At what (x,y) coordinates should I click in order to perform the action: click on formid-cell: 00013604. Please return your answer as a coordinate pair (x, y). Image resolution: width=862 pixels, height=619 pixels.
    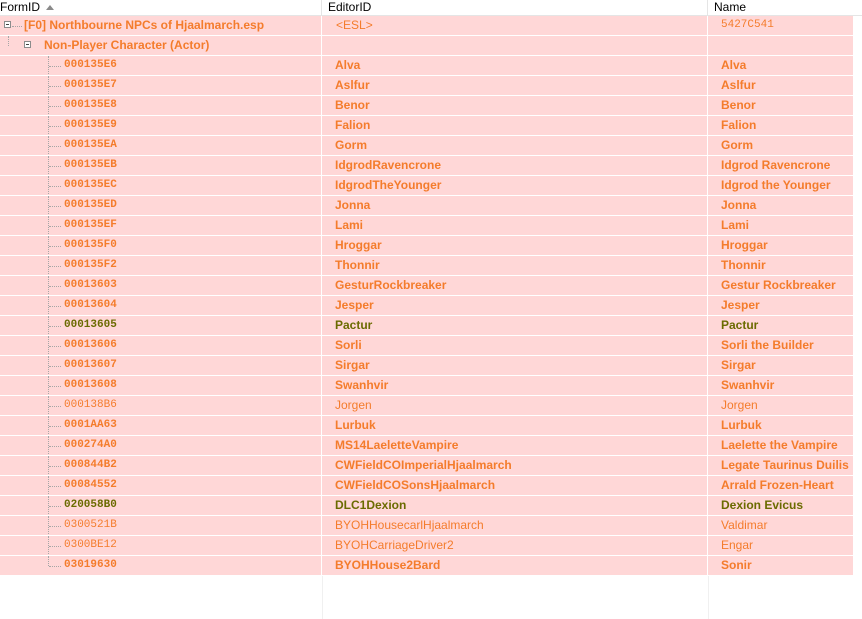
    Looking at the image, I should click on (161, 305).